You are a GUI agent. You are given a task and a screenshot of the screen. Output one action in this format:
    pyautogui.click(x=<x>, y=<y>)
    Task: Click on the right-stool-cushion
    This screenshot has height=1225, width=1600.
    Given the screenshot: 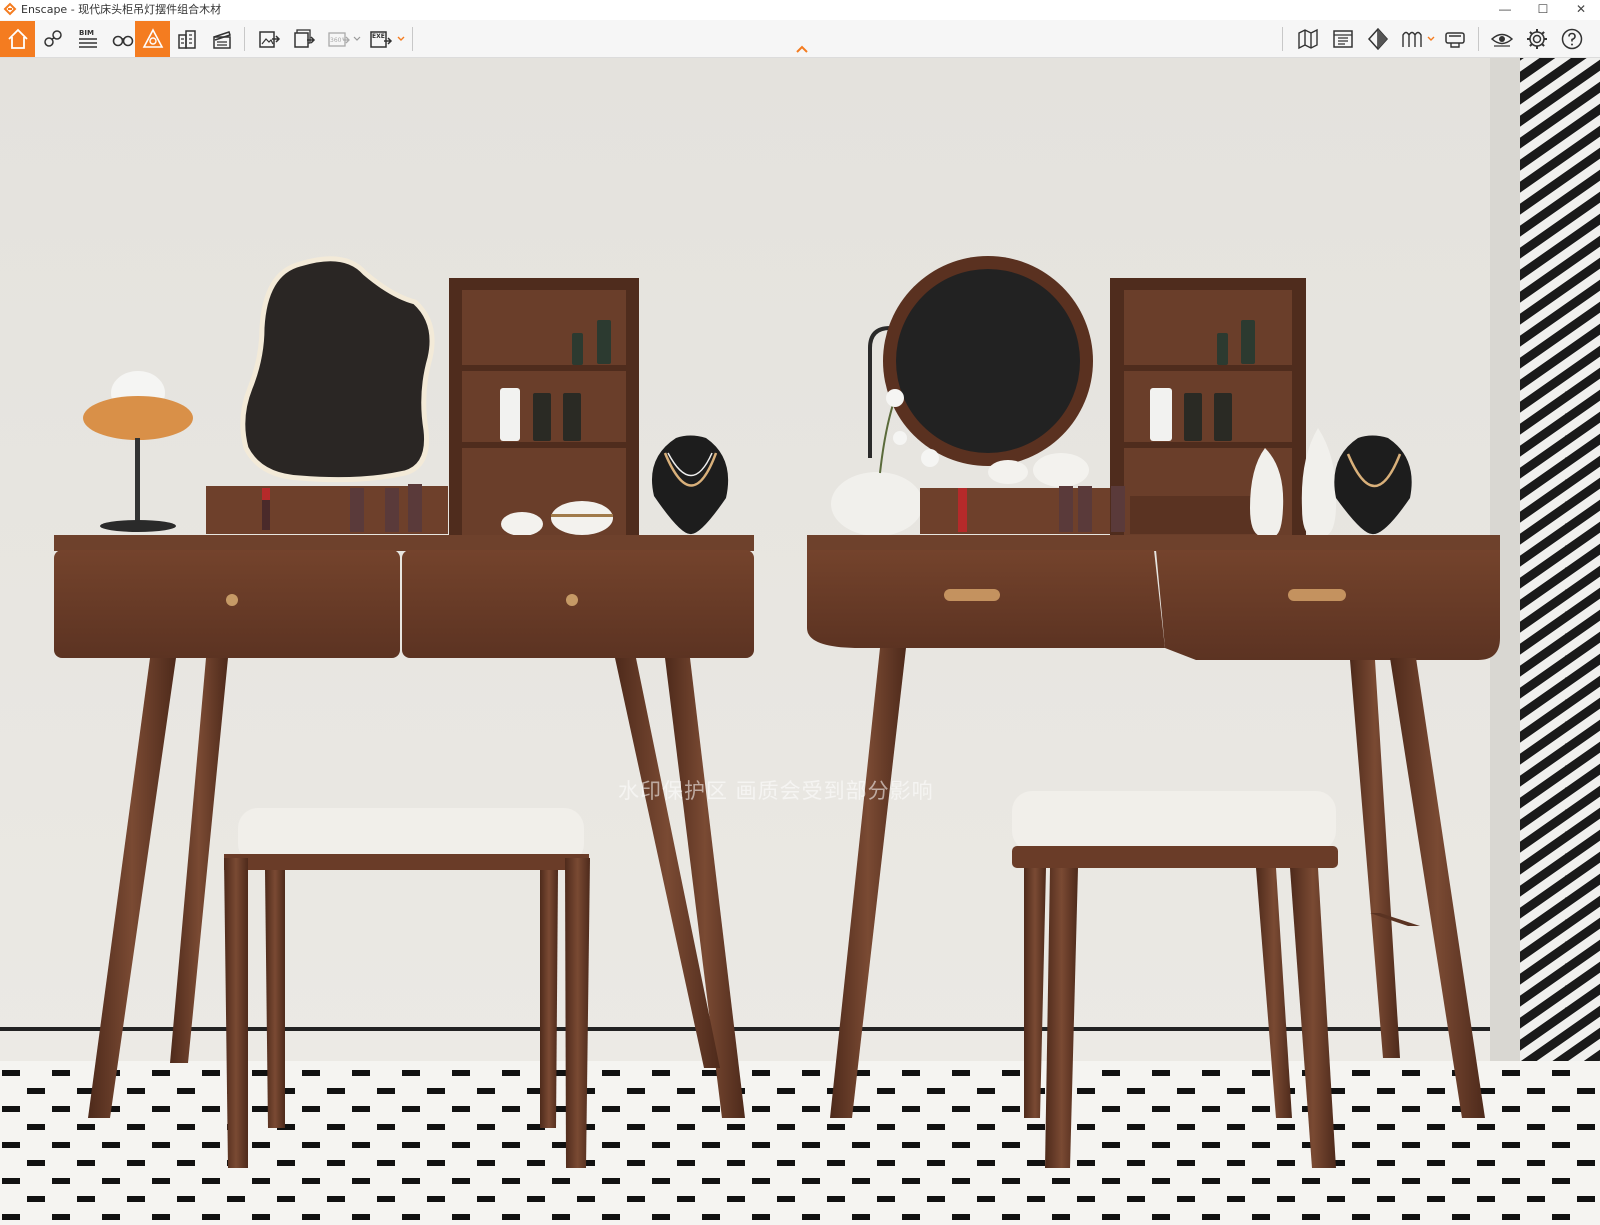 What is the action you would take?
    pyautogui.click(x=1174, y=821)
    